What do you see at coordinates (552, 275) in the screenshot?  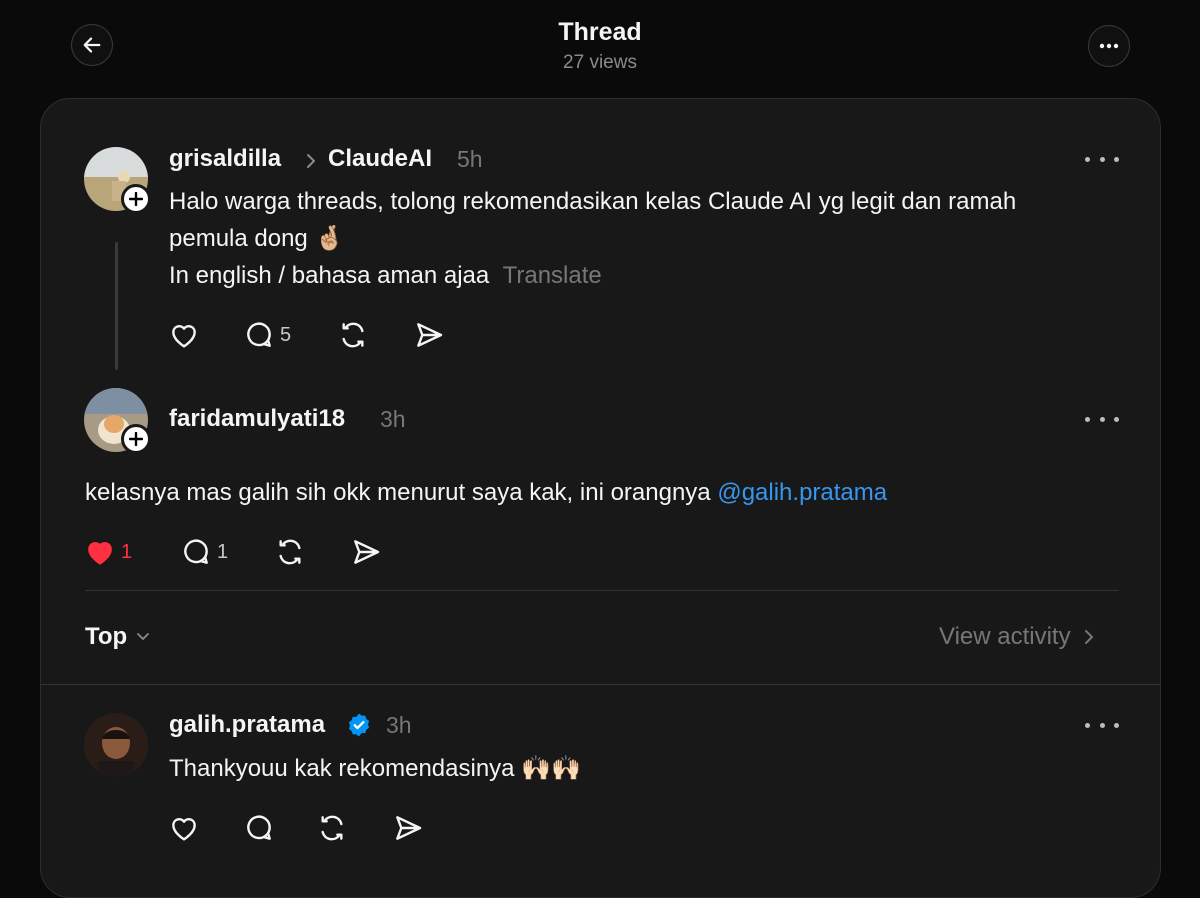 I see `translate-link: Translate` at bounding box center [552, 275].